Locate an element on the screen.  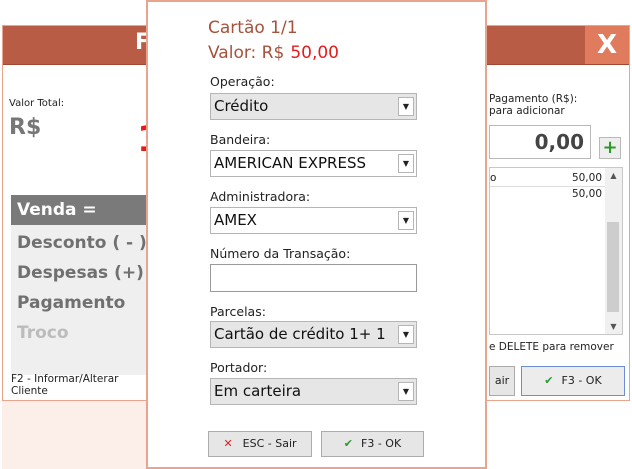
troco-label: Troco is located at coordinates (43, 333).